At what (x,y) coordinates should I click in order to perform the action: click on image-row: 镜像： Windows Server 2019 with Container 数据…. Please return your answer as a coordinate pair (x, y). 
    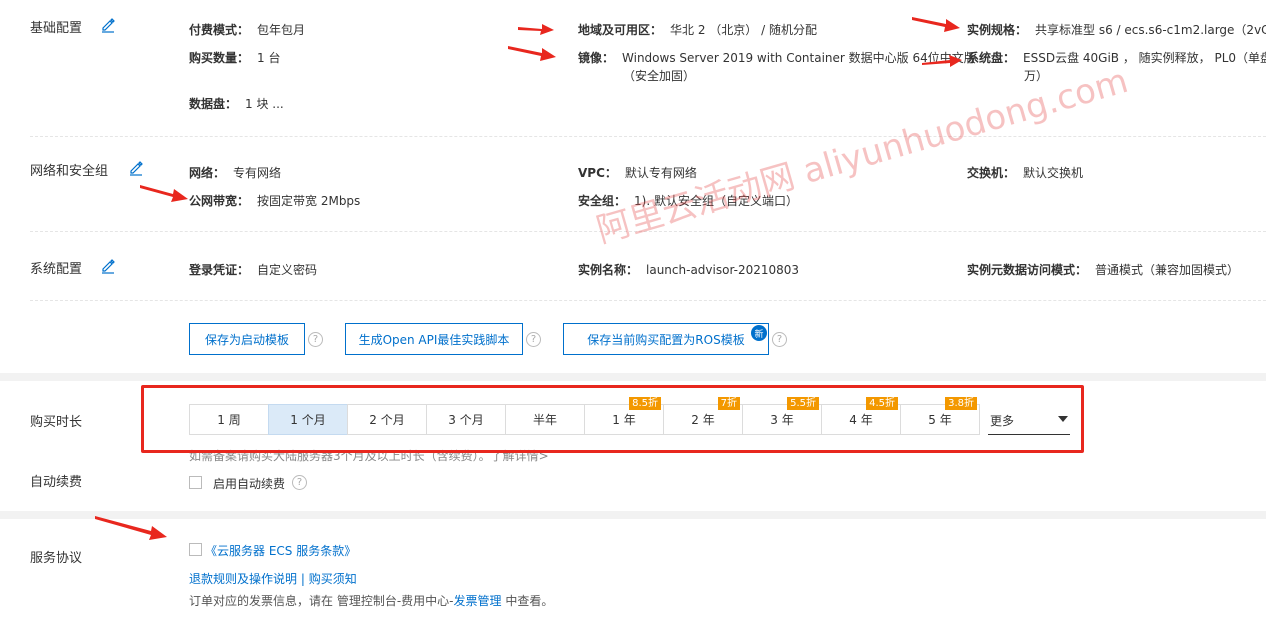
    Looking at the image, I should click on (777, 57).